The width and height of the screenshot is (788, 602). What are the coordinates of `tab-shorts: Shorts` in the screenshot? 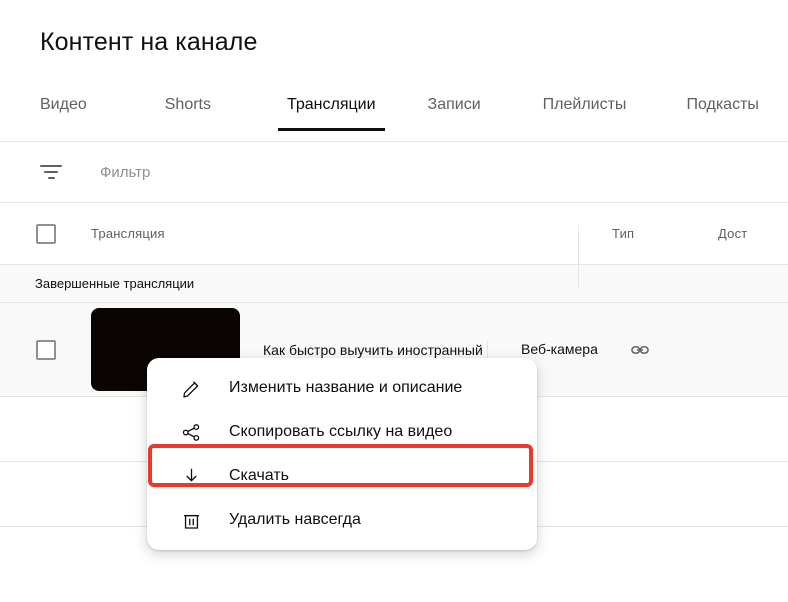 It's located at (188, 105).